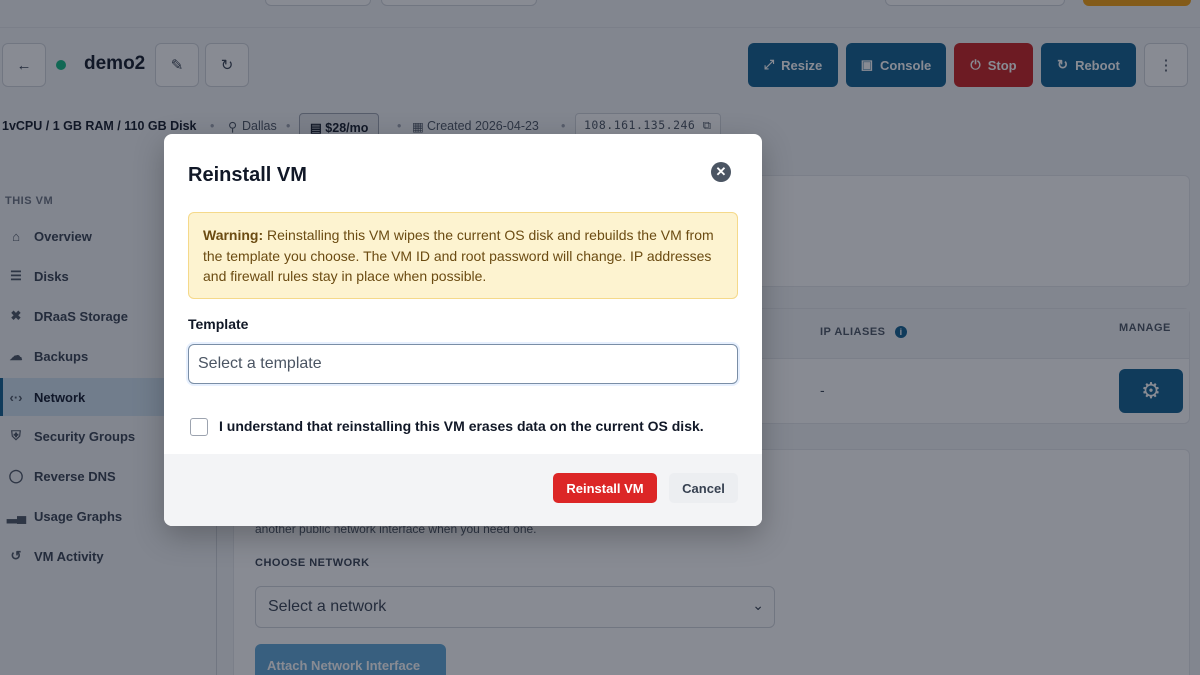 Image resolution: width=1200 pixels, height=675 pixels. I want to click on dialog-footer: Reinstall VM Cancel, so click(463, 490).